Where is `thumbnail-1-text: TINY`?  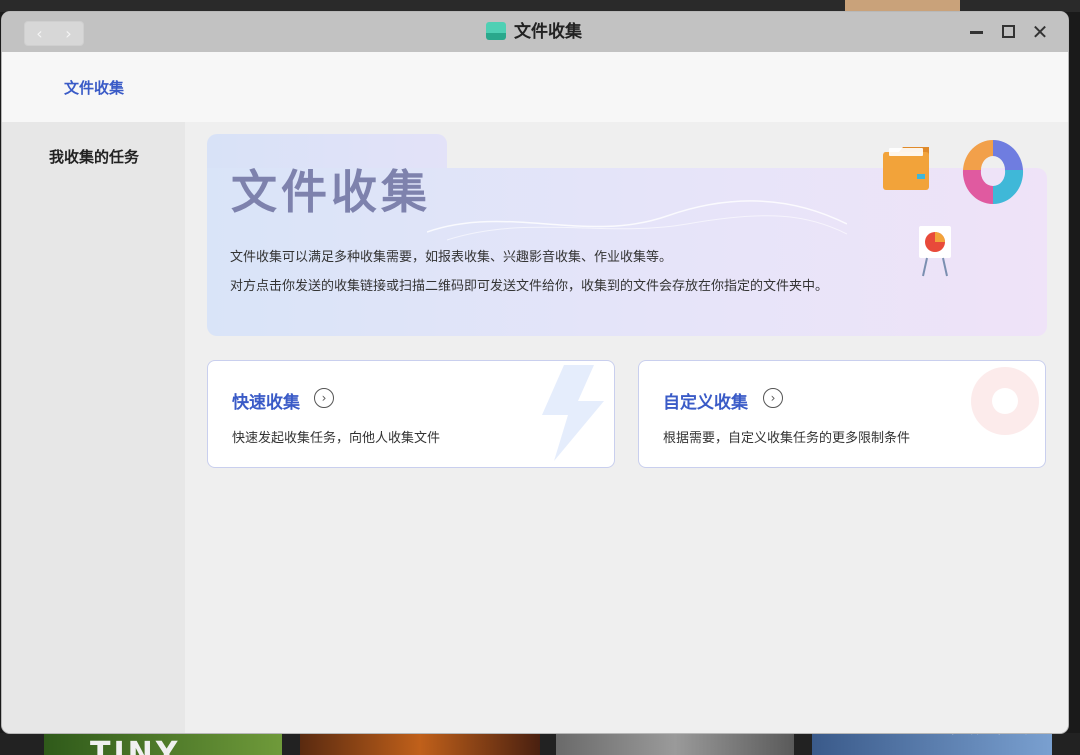 thumbnail-1-text: TINY is located at coordinates (135, 745).